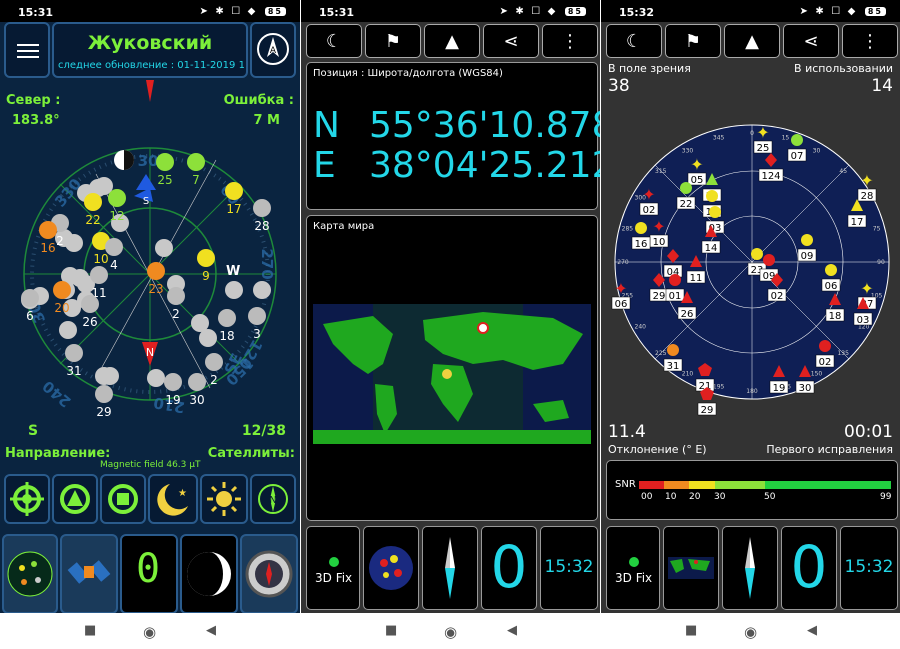  Describe the element at coordinates (196, 180) in the screenshot. I see `satellite-label: 7` at that location.